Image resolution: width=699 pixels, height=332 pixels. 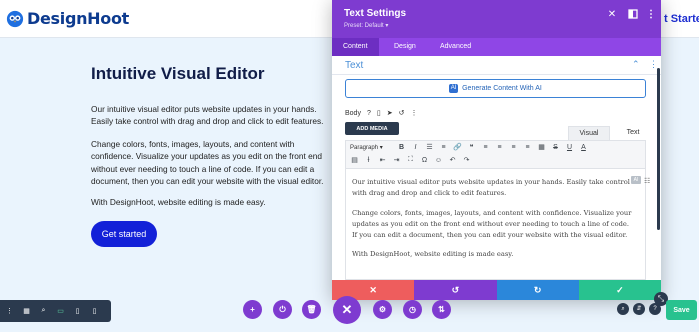 I want to click on preset-selector: Preset: Default ▾, so click(x=366, y=25).